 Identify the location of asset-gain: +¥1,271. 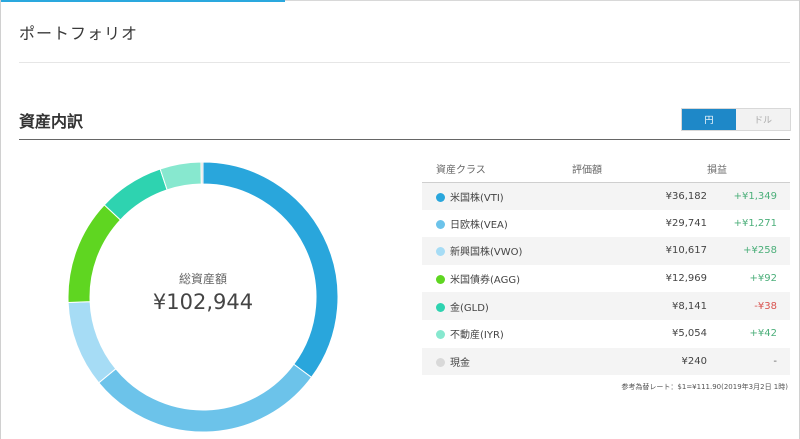
(755, 223).